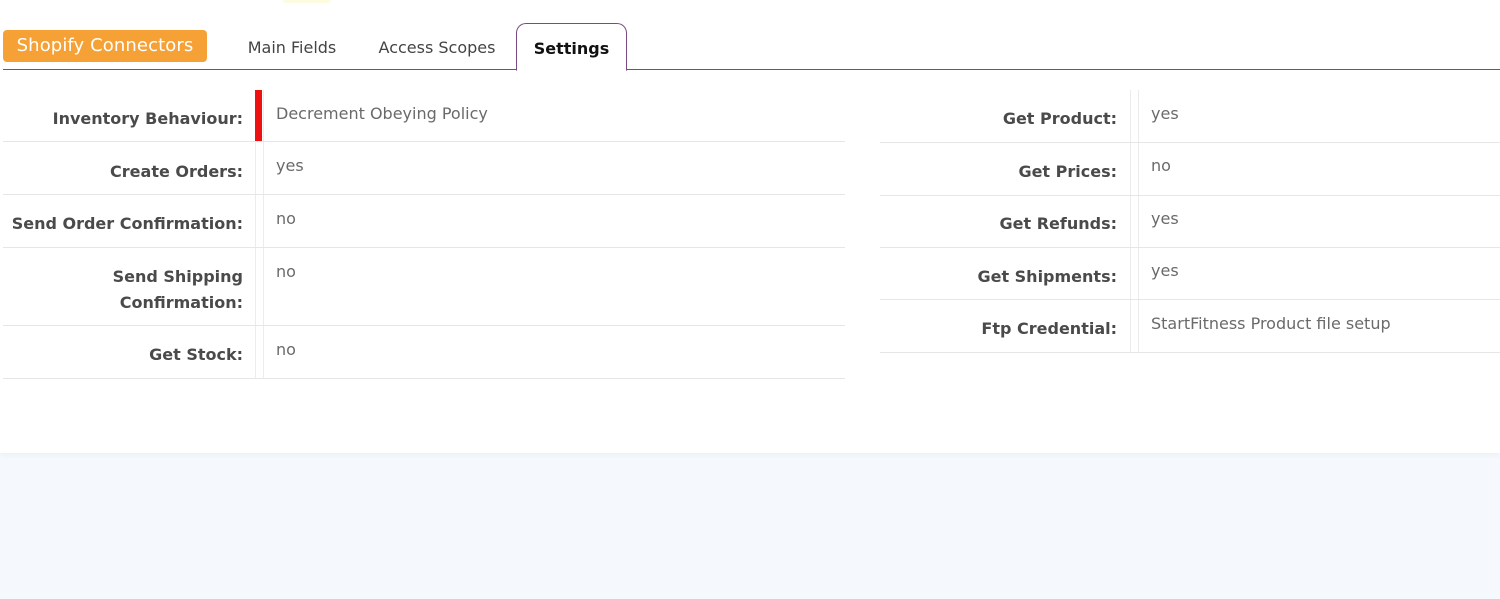  I want to click on field-row-get-product: Get Product: yes, so click(1190, 116).